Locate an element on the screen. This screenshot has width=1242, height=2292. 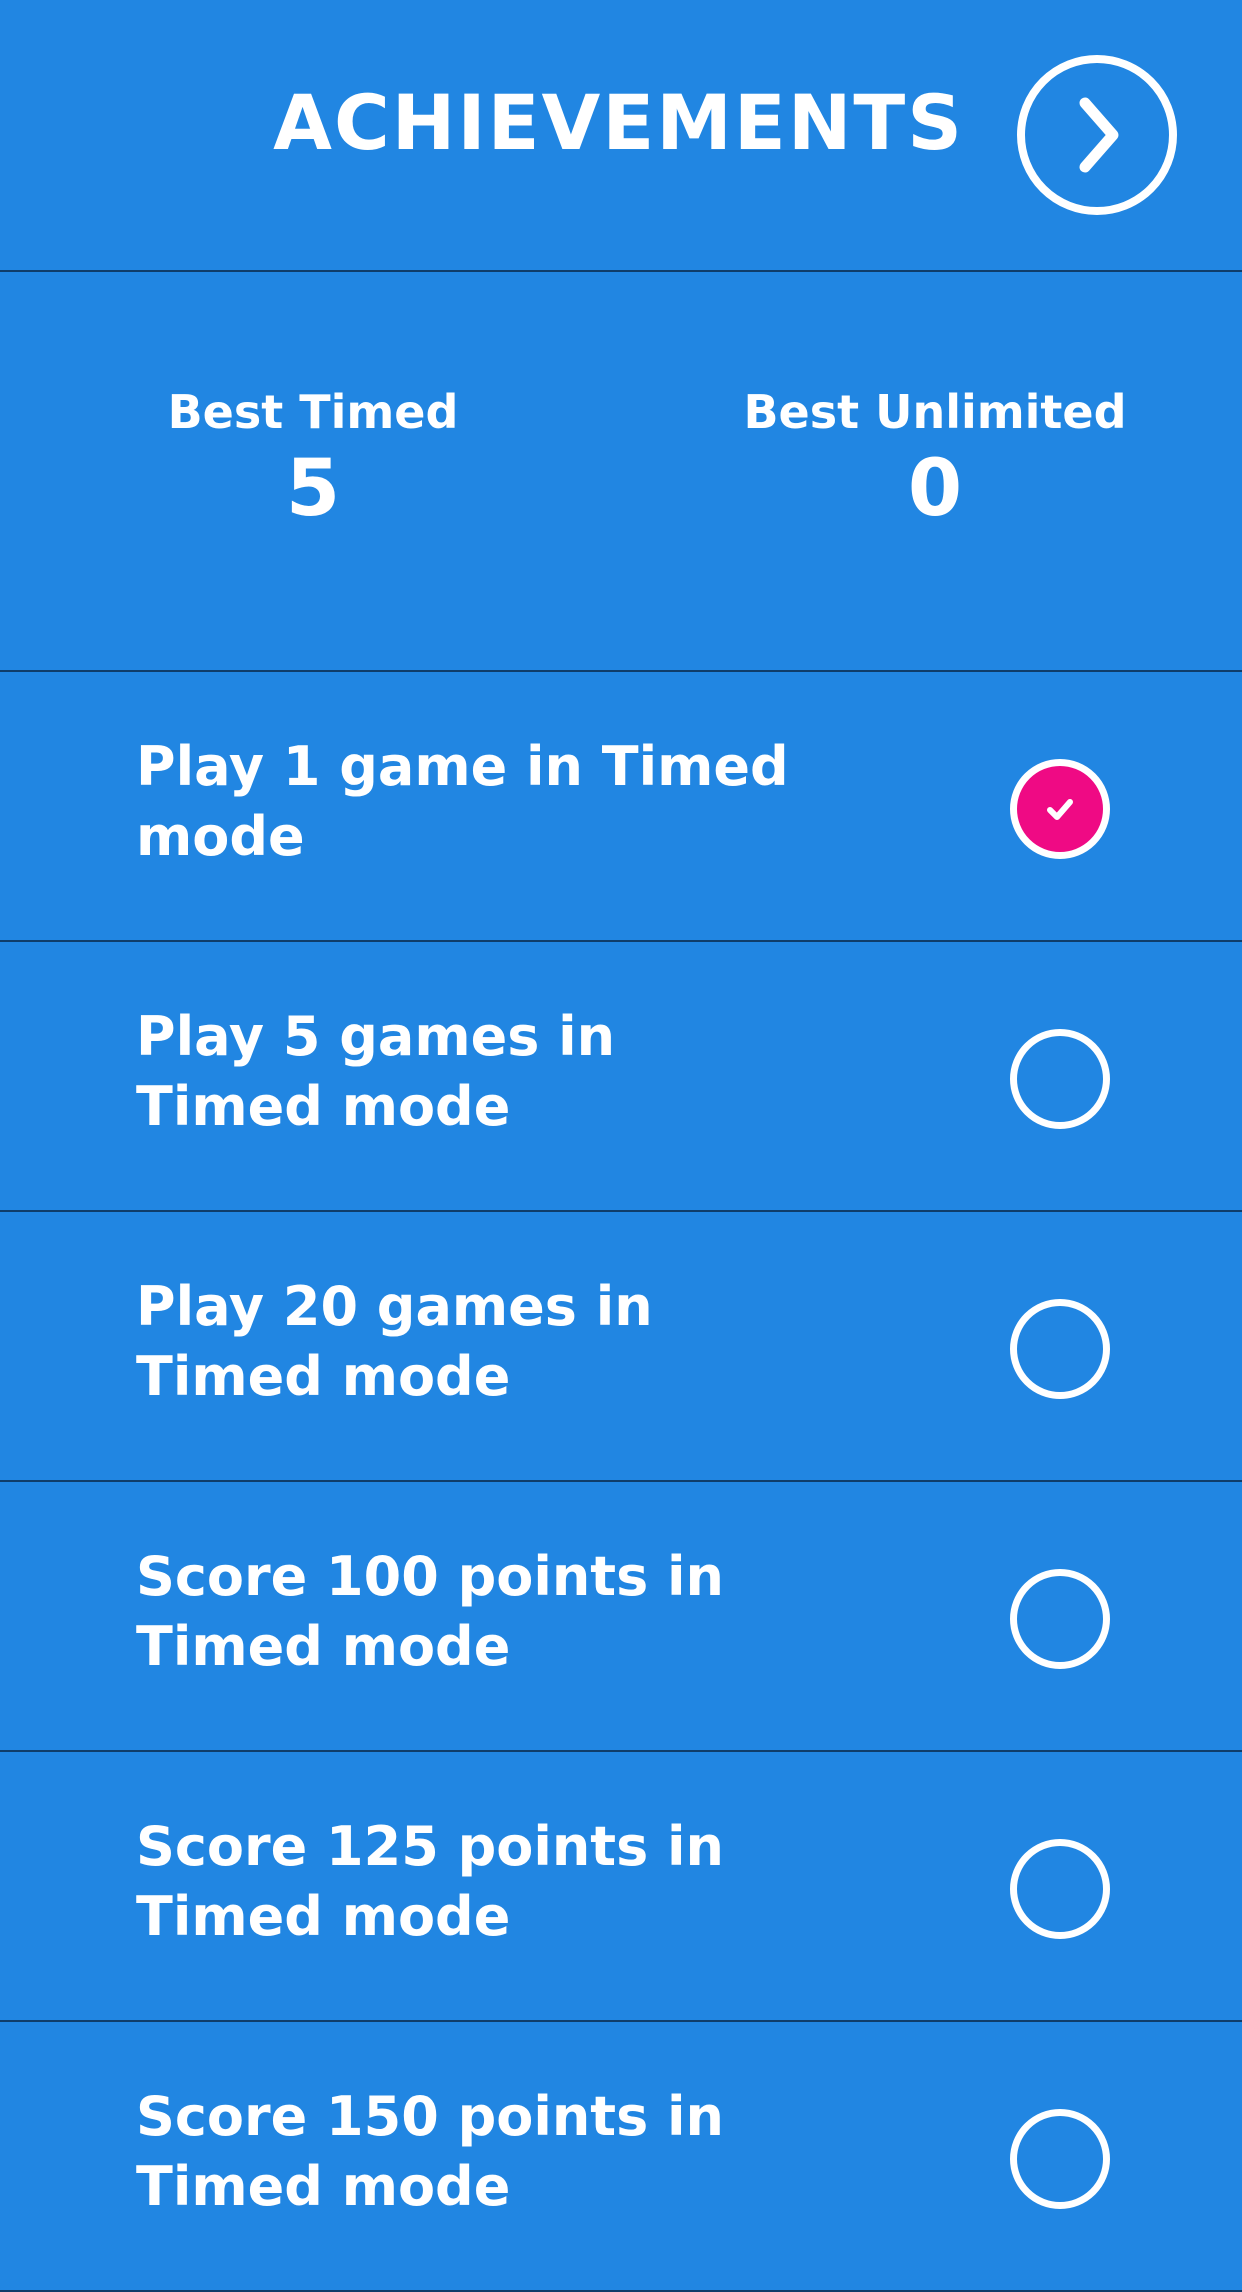
achievement-row: Score 150 points in Timed mode is located at coordinates (621, 2157).